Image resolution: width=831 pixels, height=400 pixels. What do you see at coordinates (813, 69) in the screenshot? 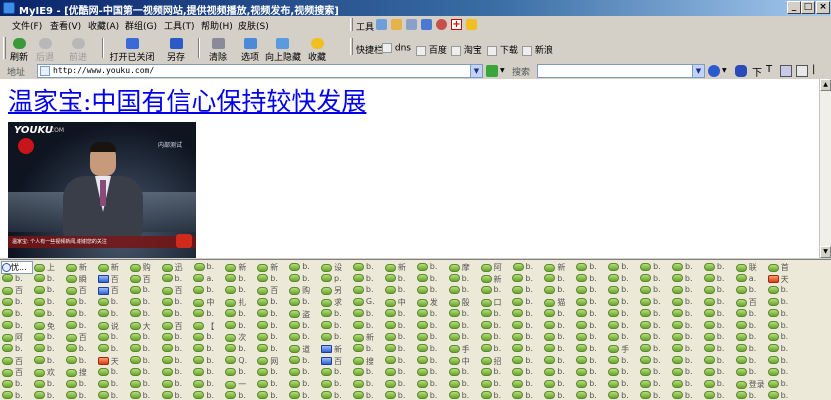
I see `more-icon: |` at bounding box center [813, 69].